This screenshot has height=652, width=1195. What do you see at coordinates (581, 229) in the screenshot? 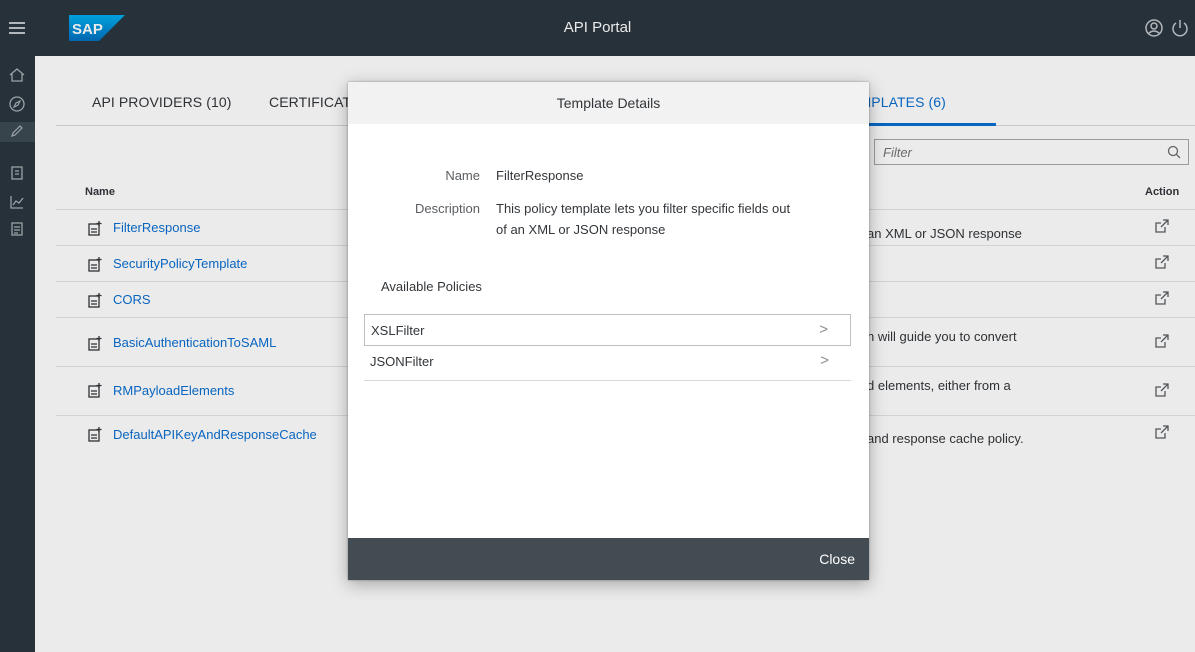
I see `description-value-line-2: of an XML or JSON response` at bounding box center [581, 229].